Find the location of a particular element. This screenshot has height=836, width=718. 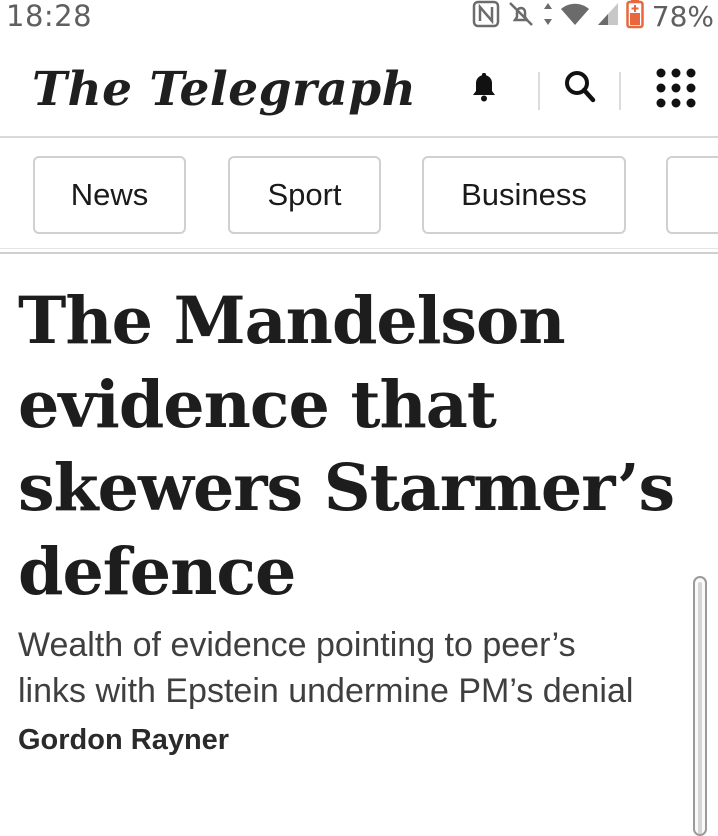

standfirst-line: links with Epstein undermine PM’s denial is located at coordinates (326, 691).